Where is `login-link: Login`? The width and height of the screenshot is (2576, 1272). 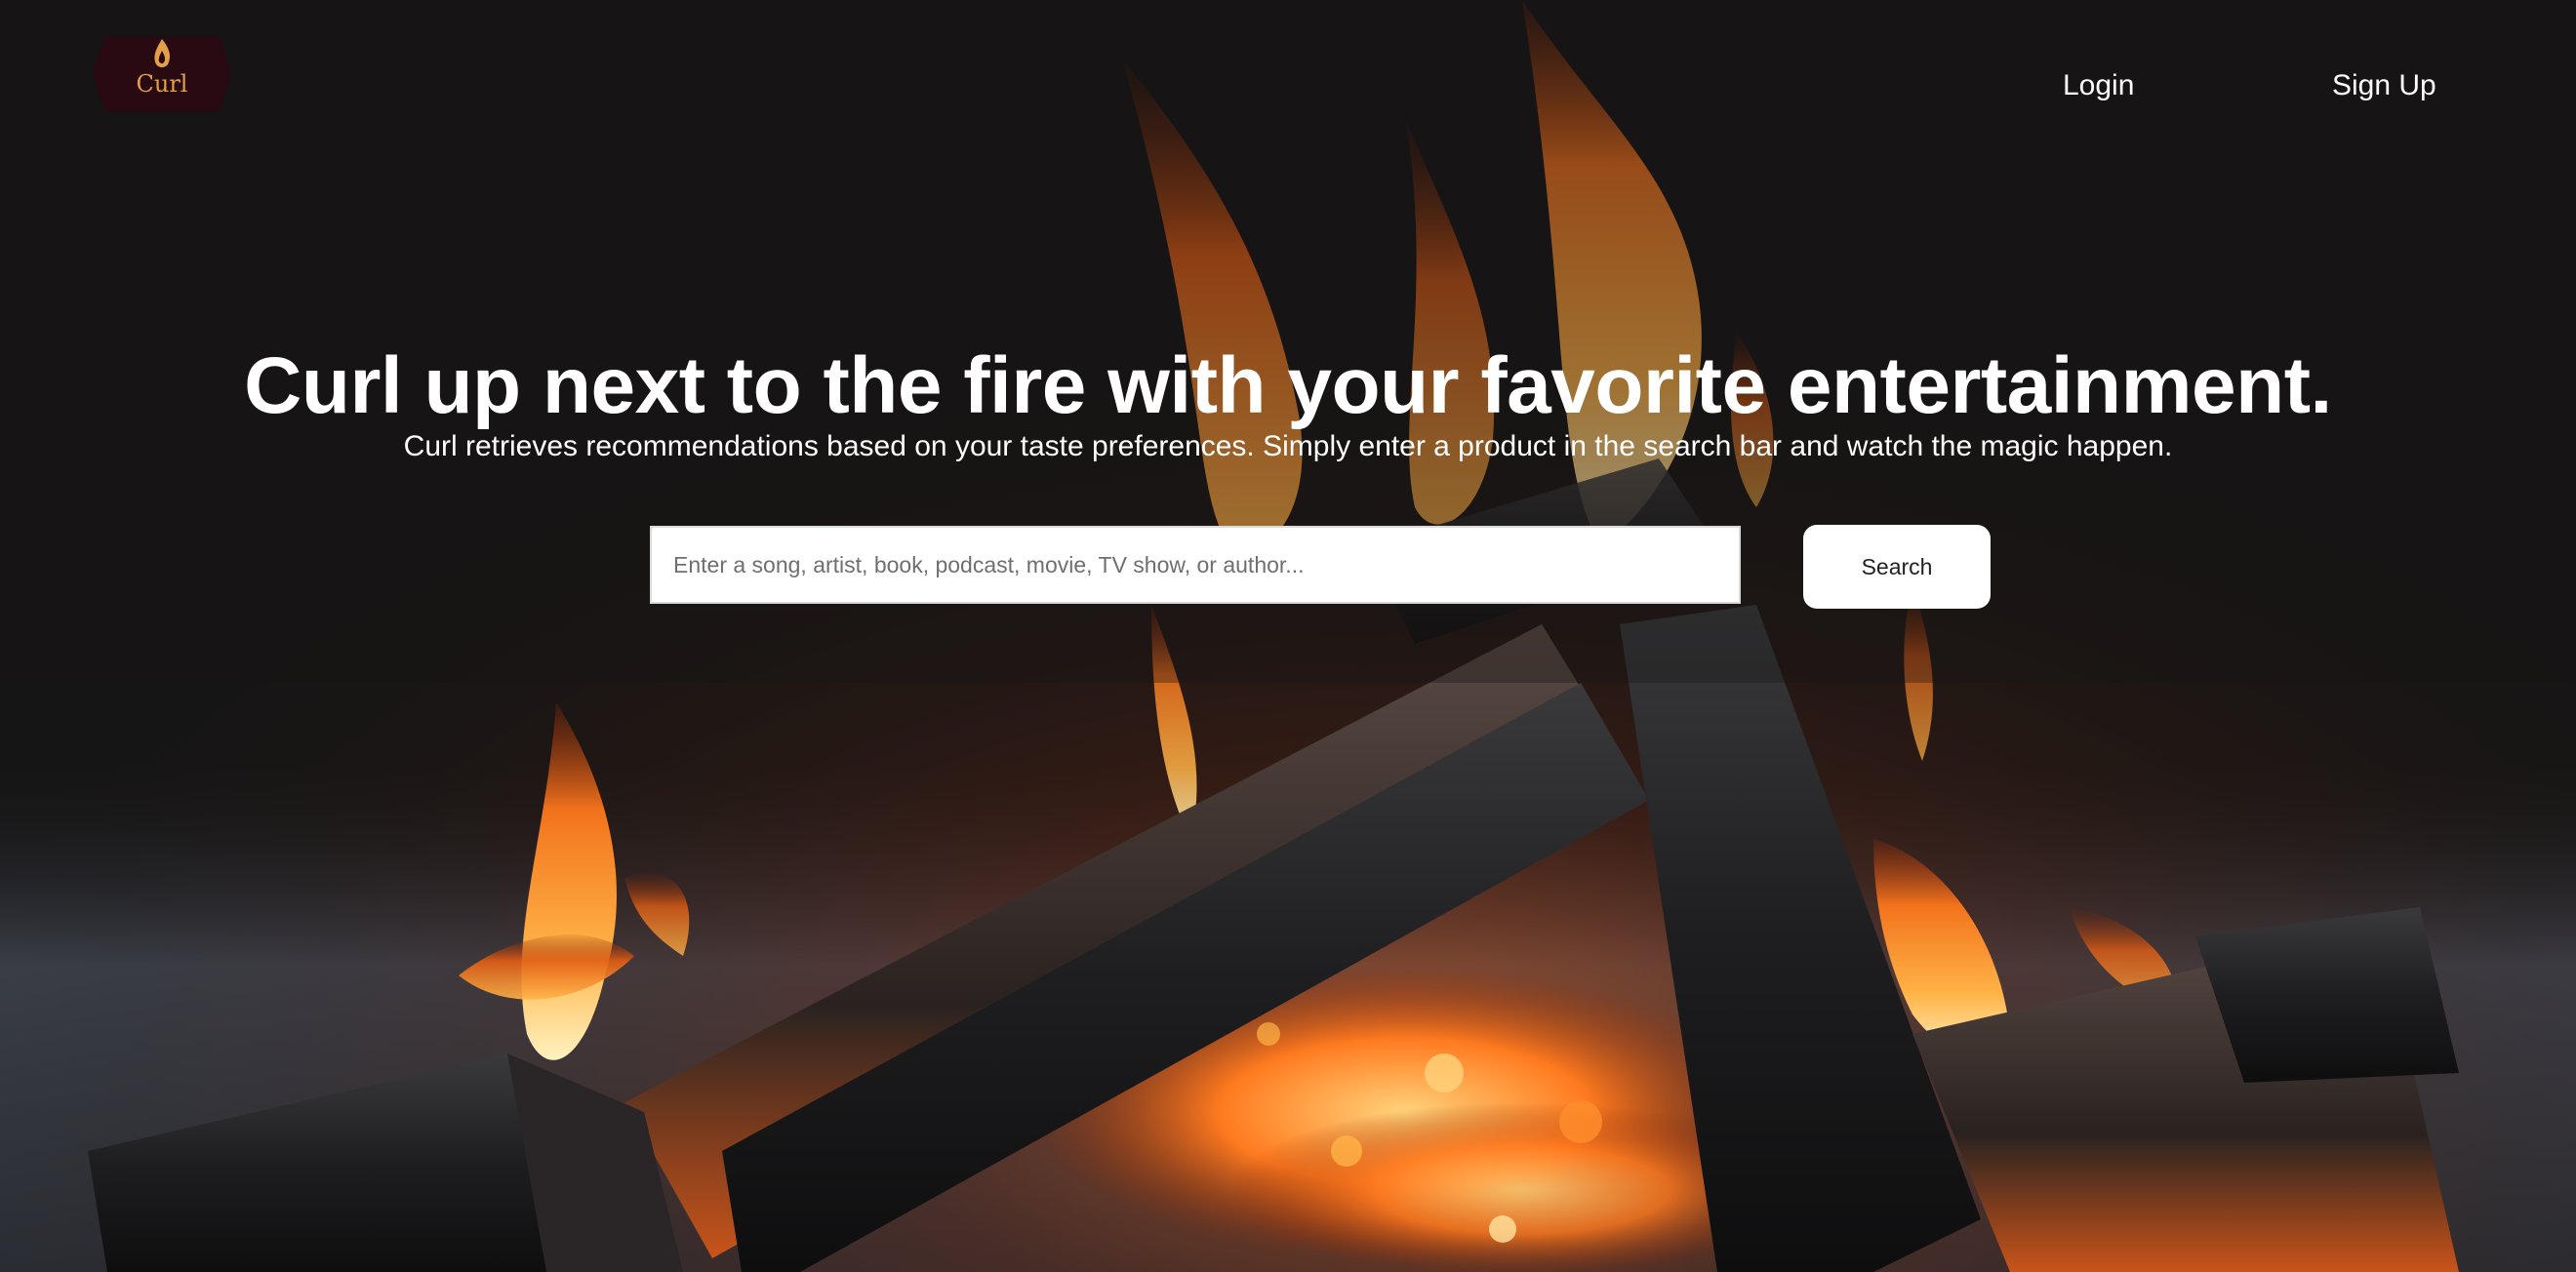
login-link: Login is located at coordinates (2098, 85).